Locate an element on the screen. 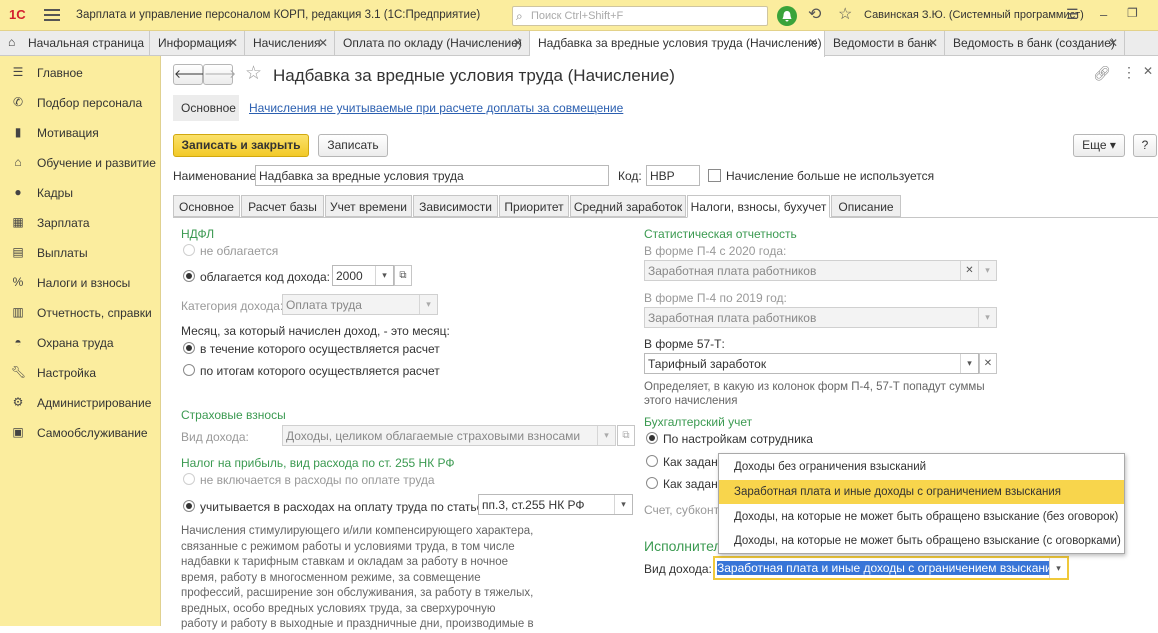 Image resolution: width=1158 pixels, height=633 pixels. month-opt2-radio is located at coordinates (189, 370).